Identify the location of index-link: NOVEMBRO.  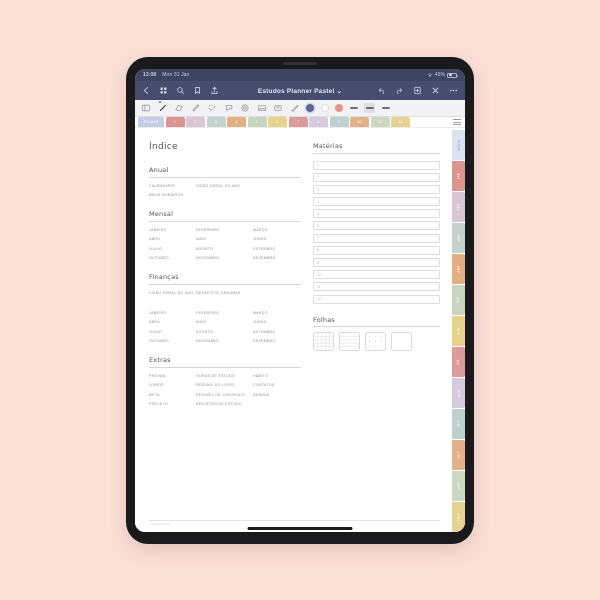
(224, 341).